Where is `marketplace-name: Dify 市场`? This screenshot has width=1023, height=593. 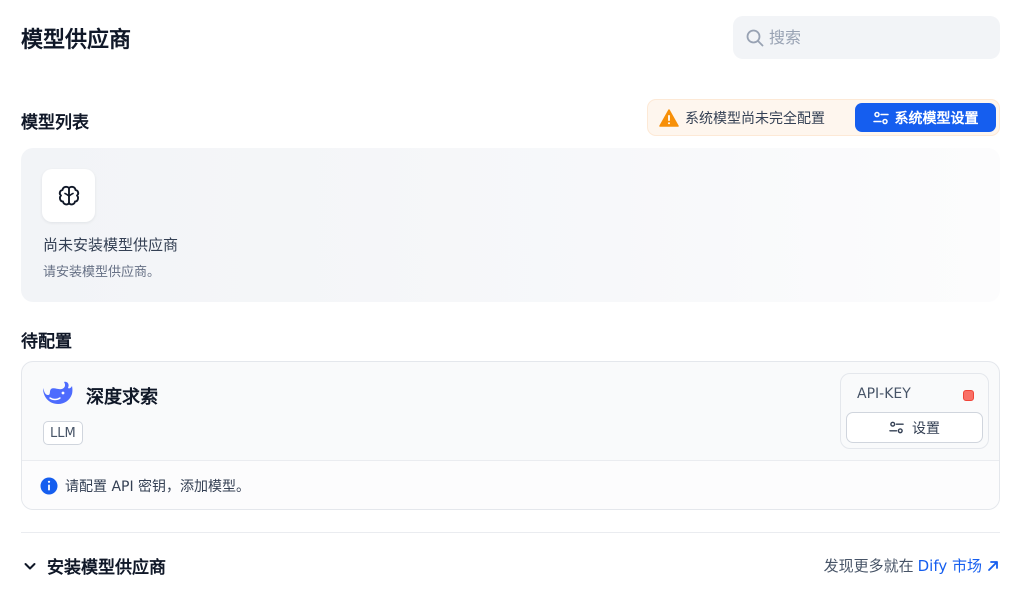 marketplace-name: Dify 市场 is located at coordinates (949, 566).